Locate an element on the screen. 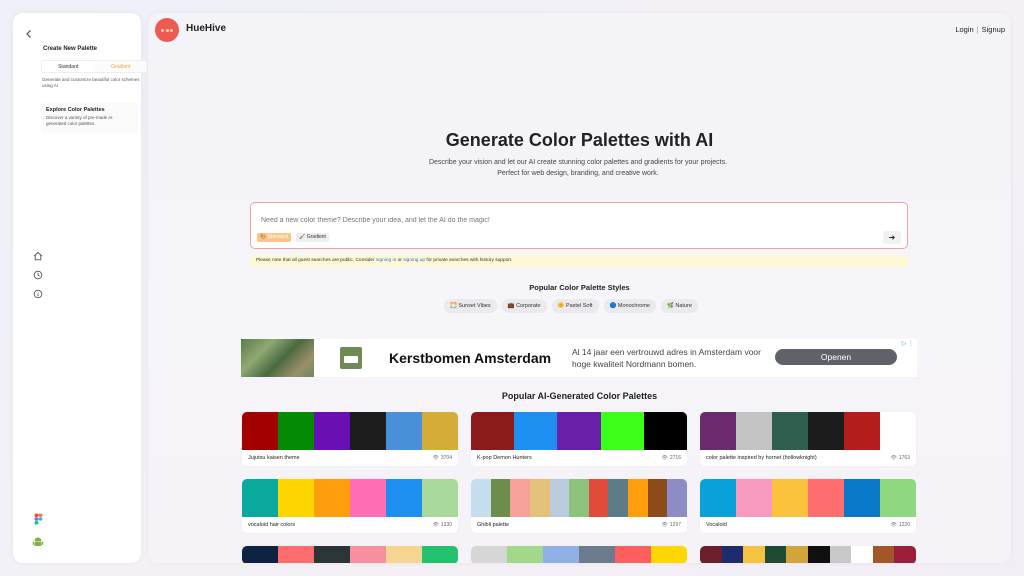  tab-standard: Standard is located at coordinates (68, 66).